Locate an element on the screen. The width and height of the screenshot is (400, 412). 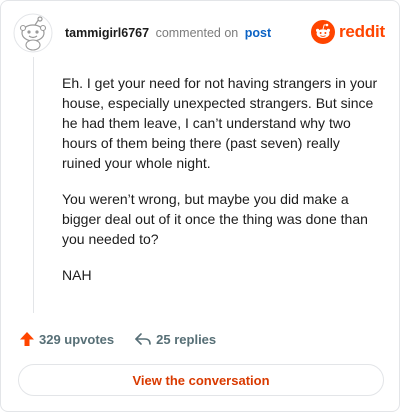
author-username: tammigirl6767 is located at coordinates (107, 33).